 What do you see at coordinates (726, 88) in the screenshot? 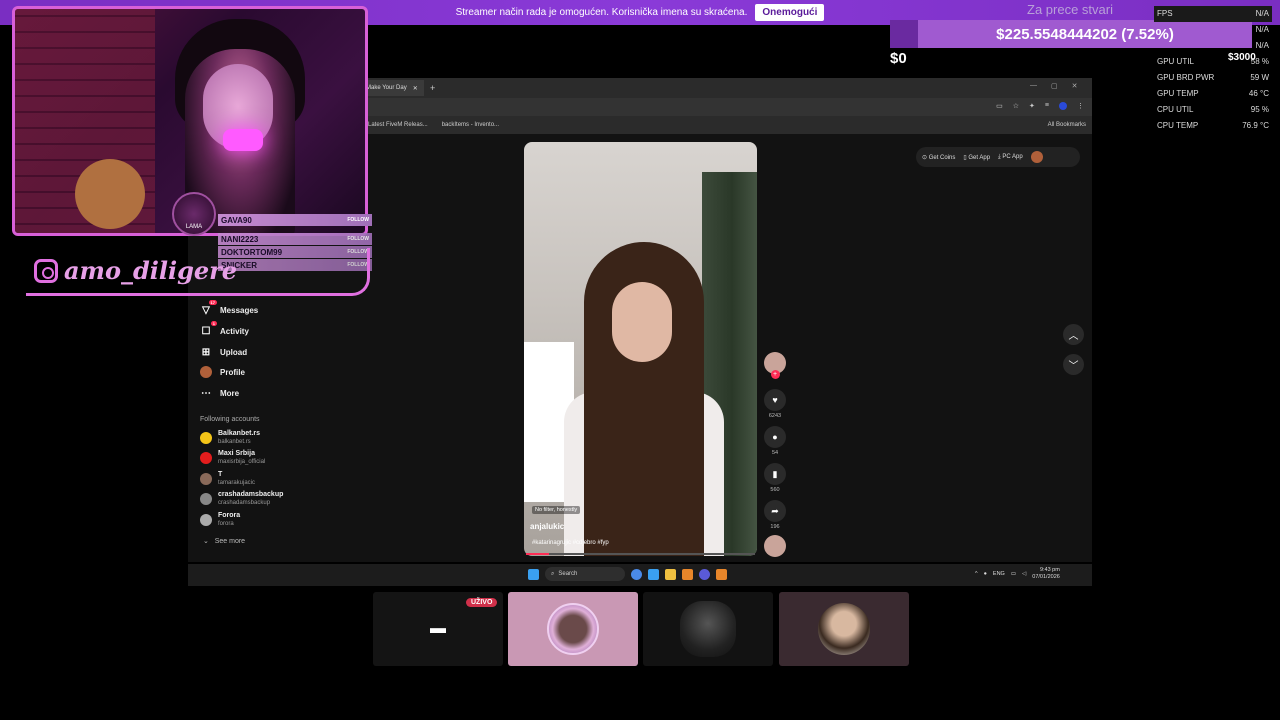
I see `tab-strip: Make Your Day ✕ +` at bounding box center [726, 88].